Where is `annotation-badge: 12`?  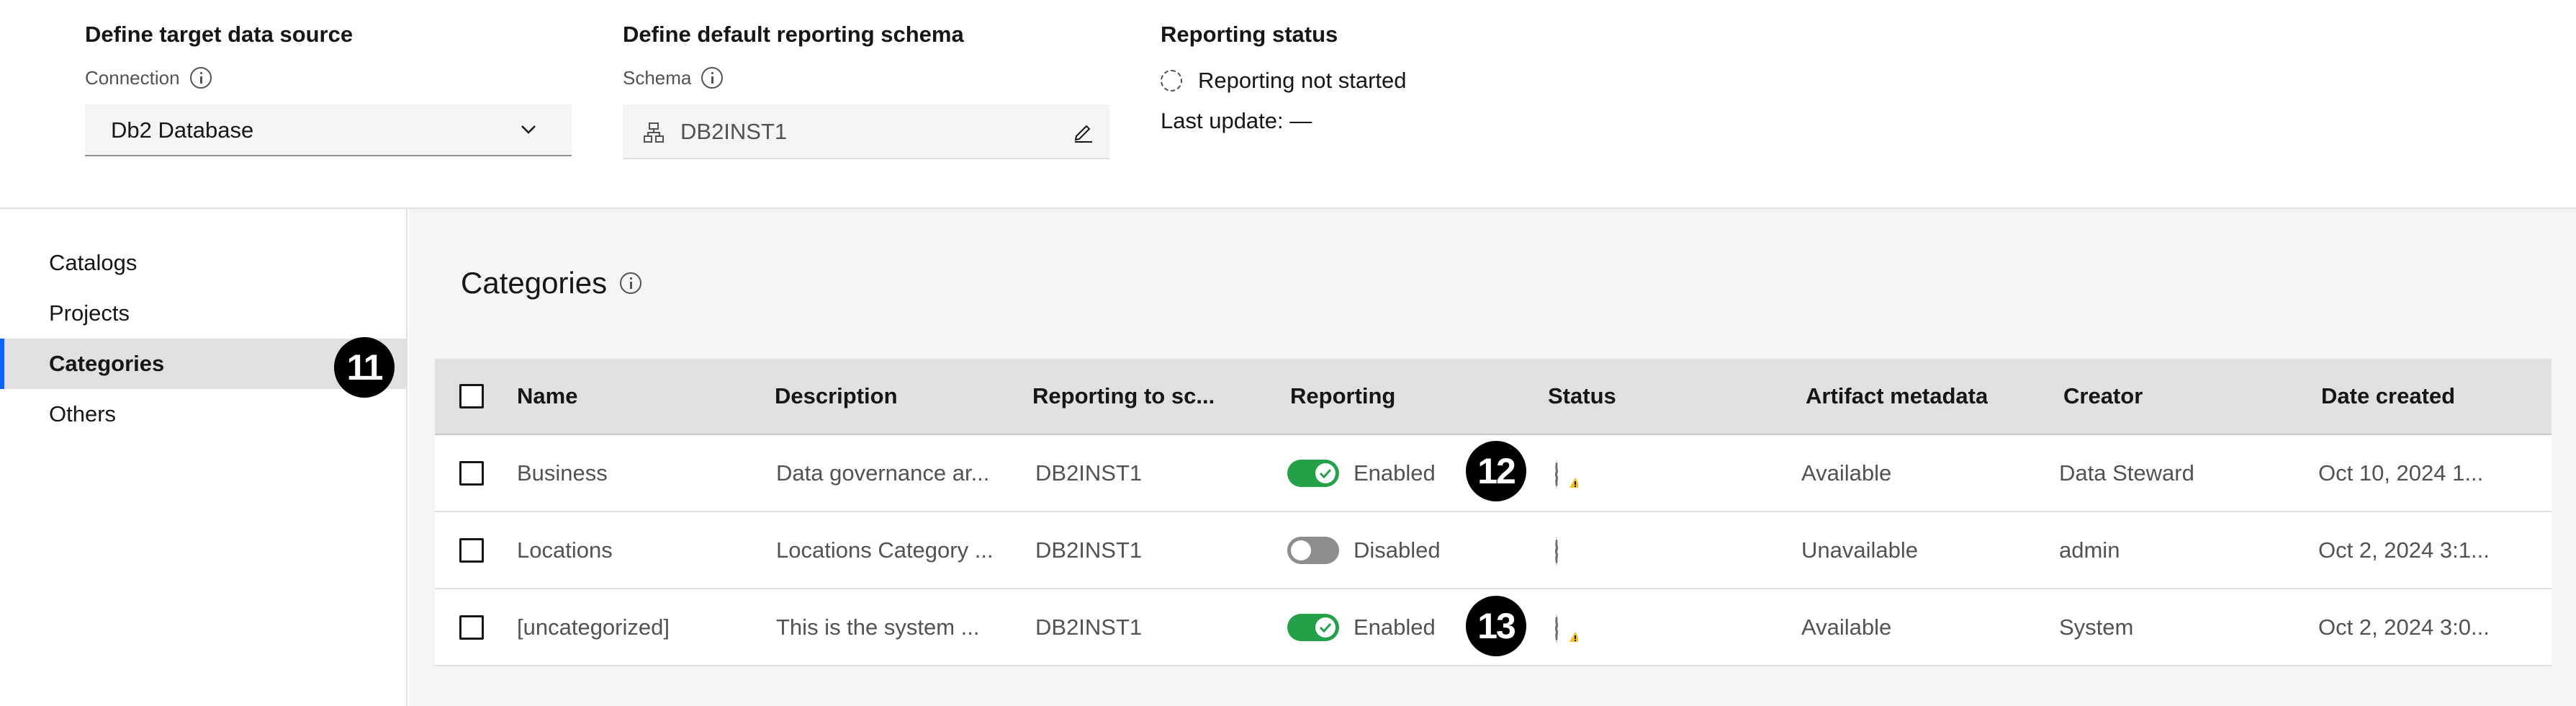
annotation-badge: 12 is located at coordinates (1496, 471).